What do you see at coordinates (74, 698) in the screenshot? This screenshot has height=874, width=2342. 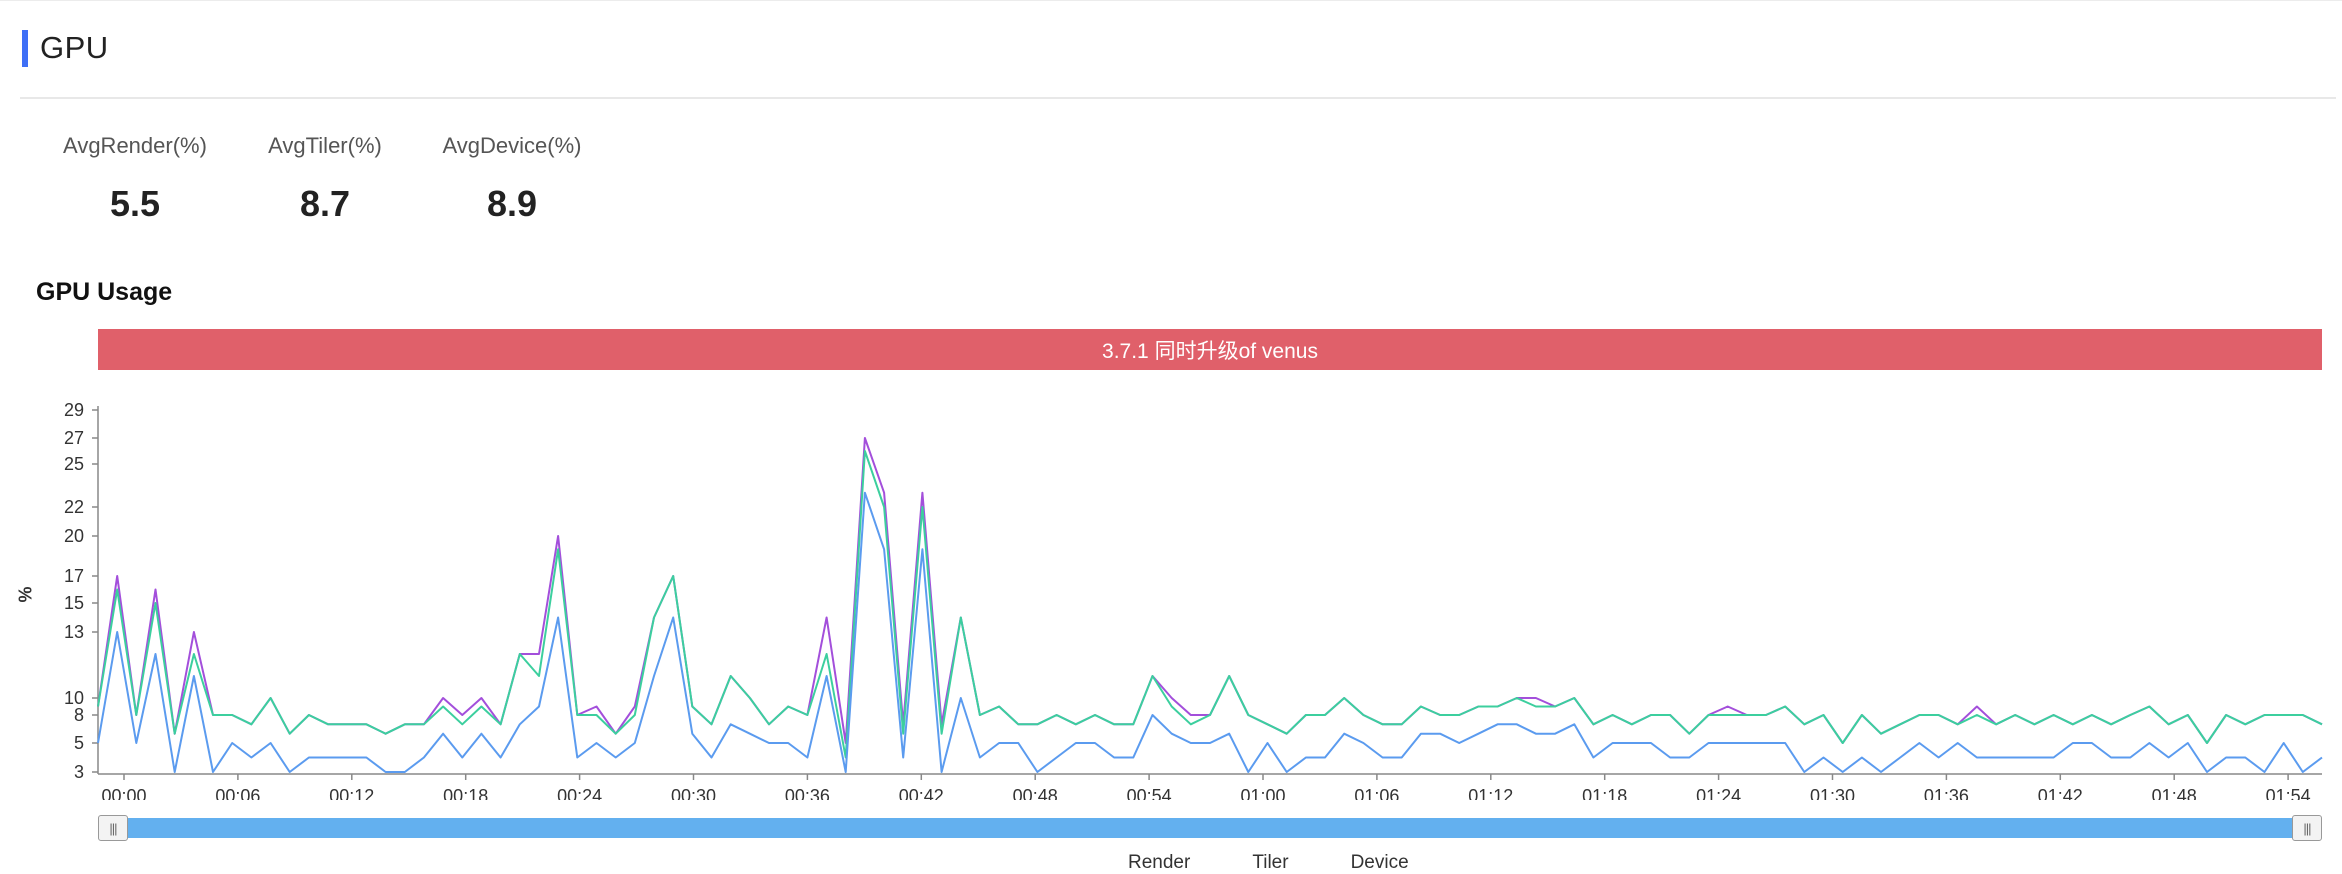 I see `y-tick-label: 10` at bounding box center [74, 698].